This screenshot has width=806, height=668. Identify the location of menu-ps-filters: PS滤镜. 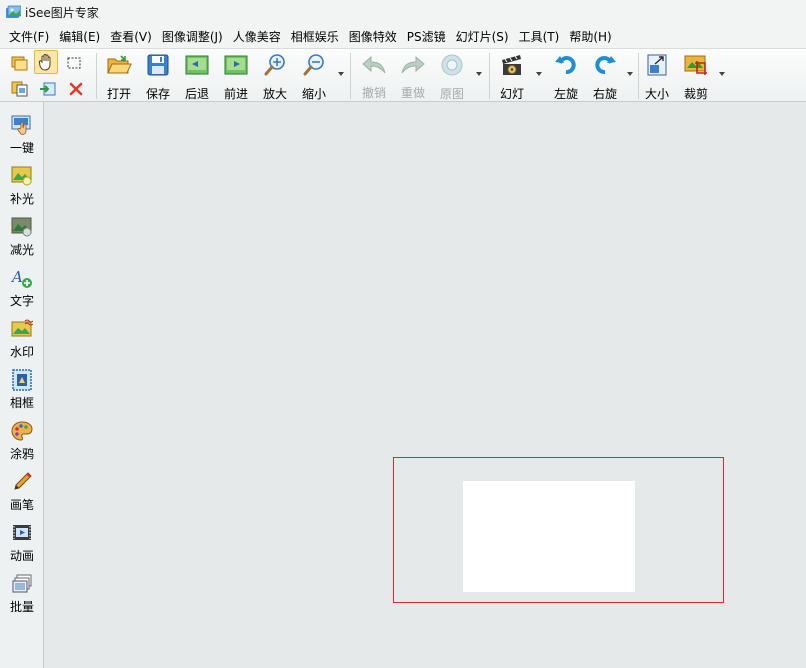
(426, 36).